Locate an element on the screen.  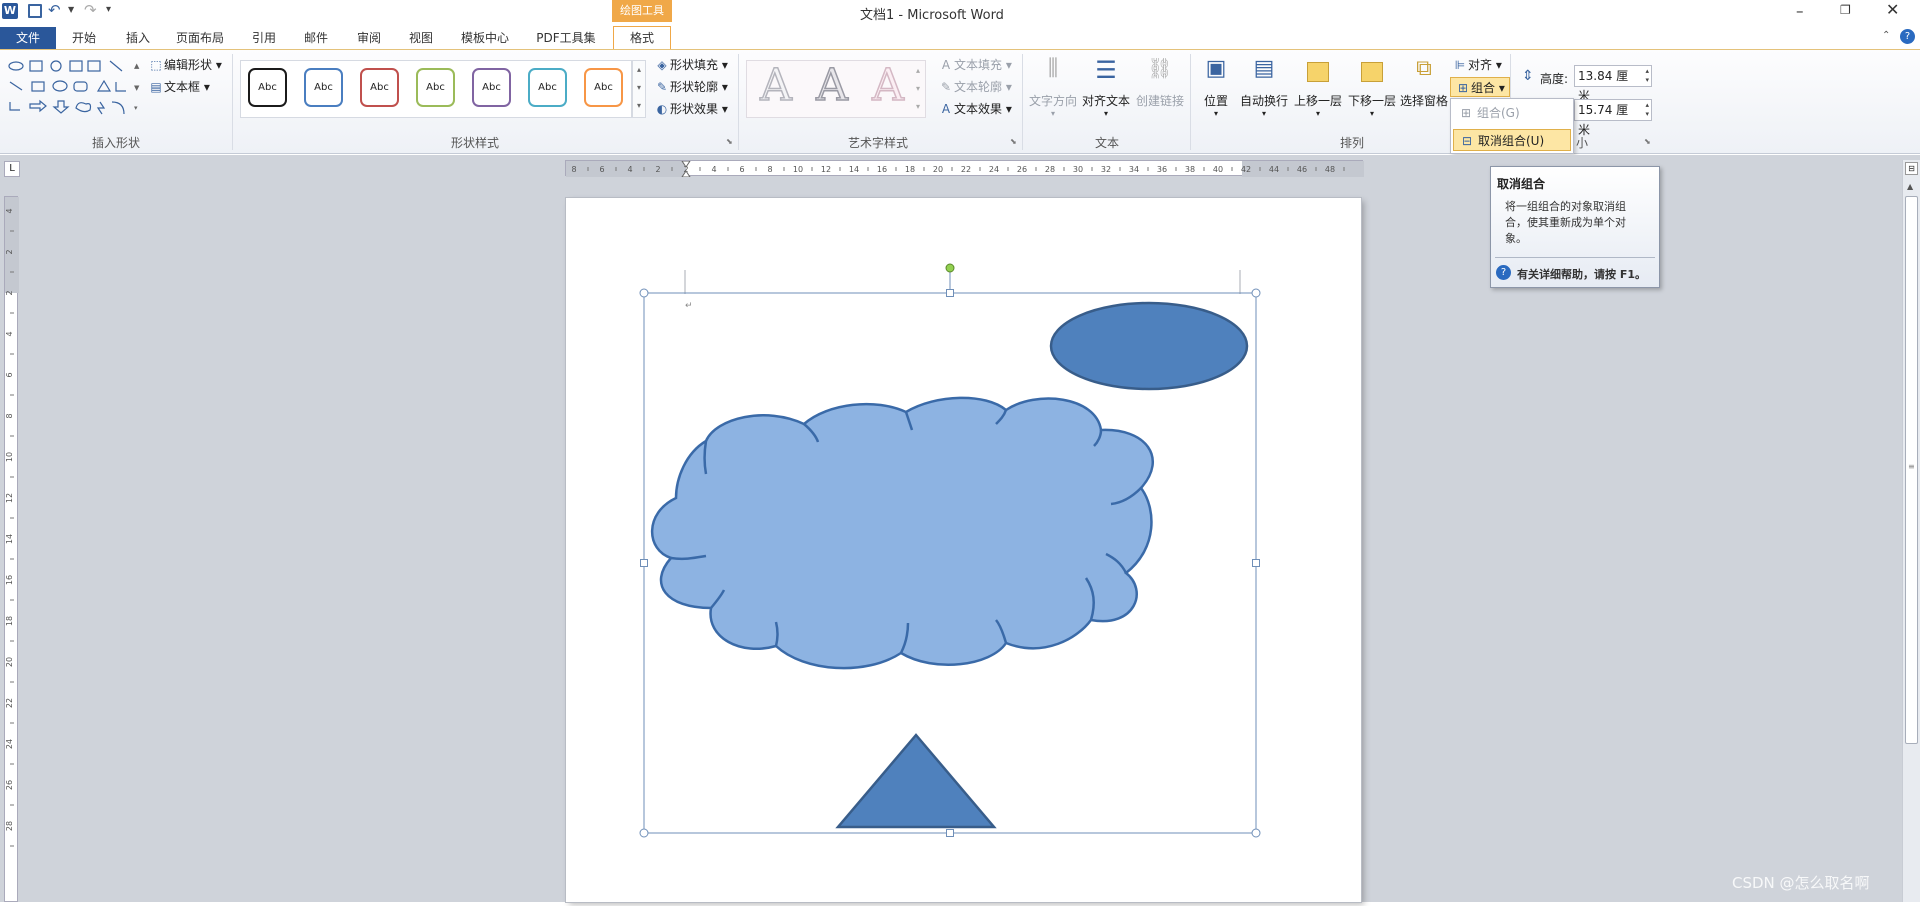
undo-dropdown-icon: ▼ is located at coordinates (71, 9).